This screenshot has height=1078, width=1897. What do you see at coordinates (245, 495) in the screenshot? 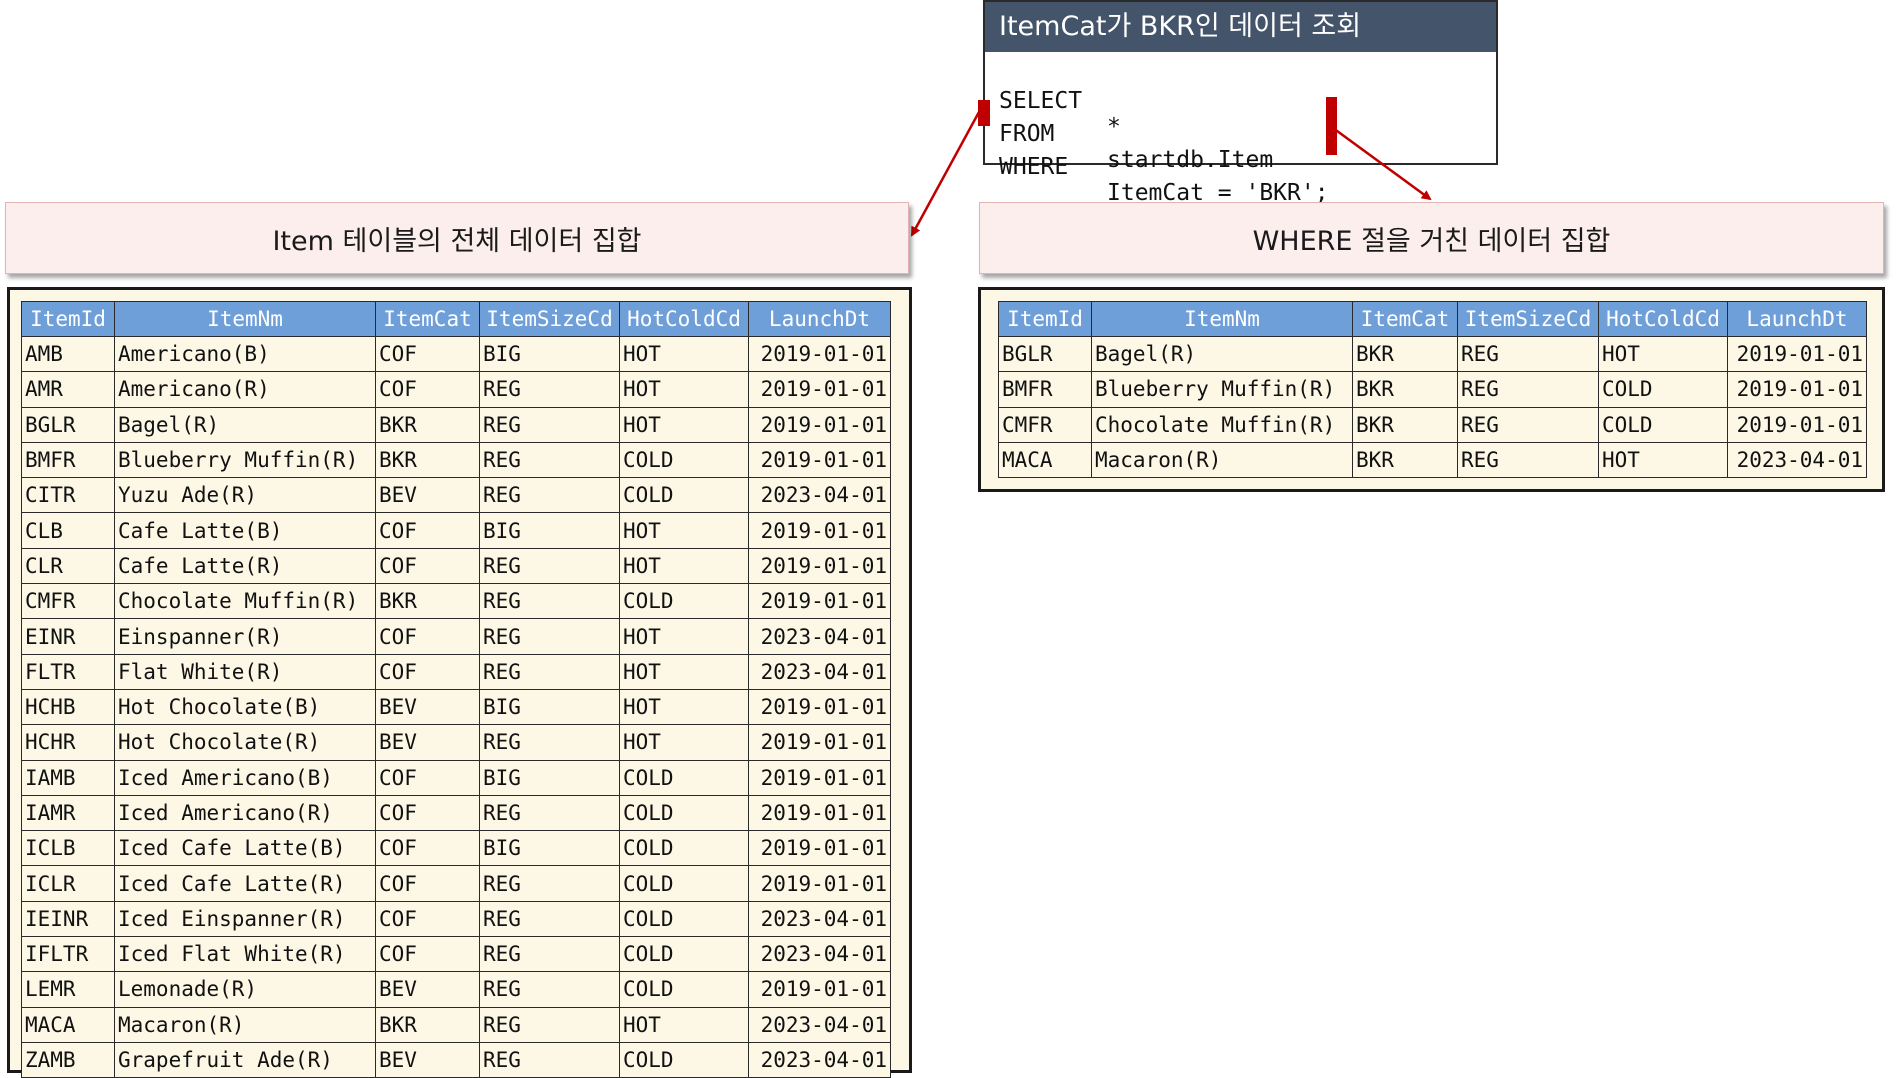
I see `table-cell: Yuzu Ade(R)` at bounding box center [245, 495].